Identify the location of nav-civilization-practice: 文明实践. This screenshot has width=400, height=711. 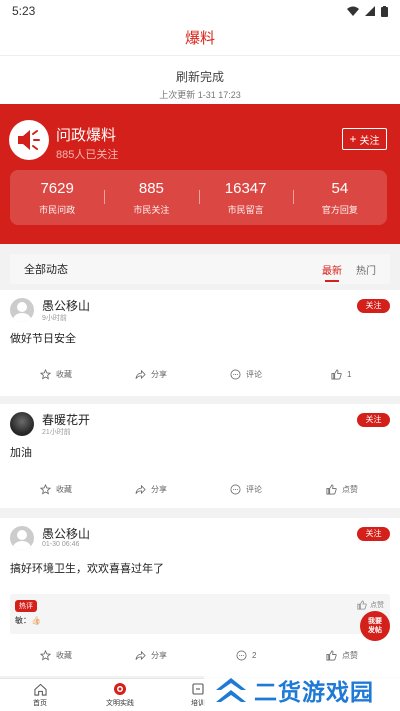
(120, 695).